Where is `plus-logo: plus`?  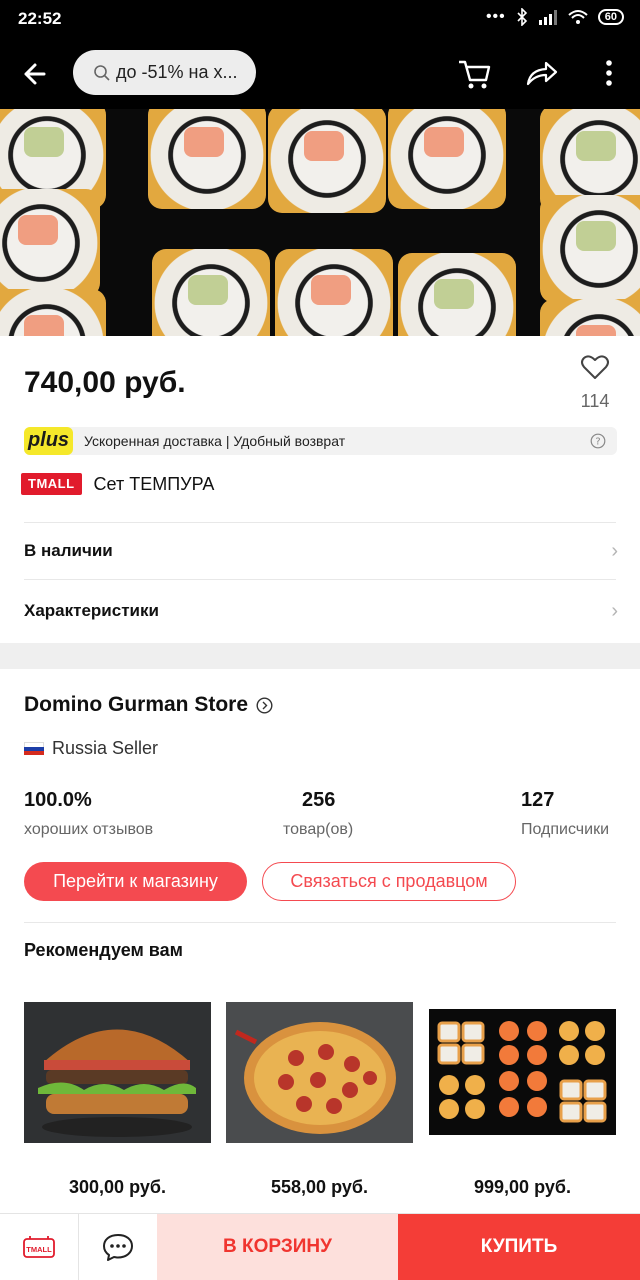
plus-logo: plus is located at coordinates (48, 441).